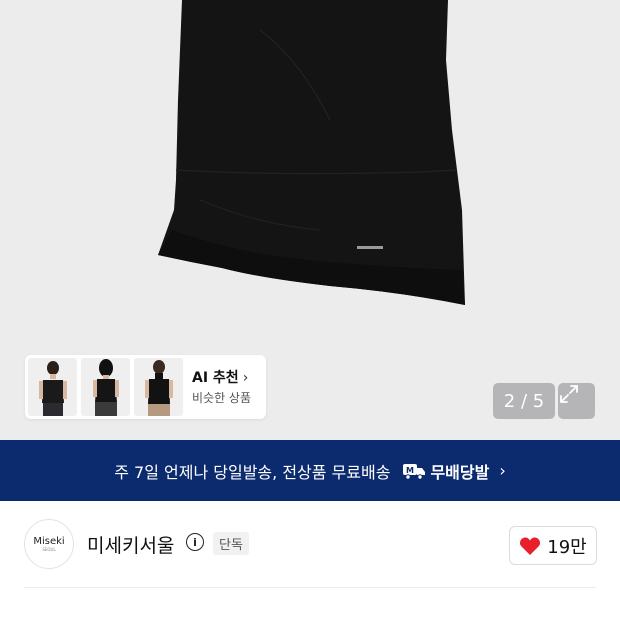 The height and width of the screenshot is (620, 620). I want to click on seller-logo: Miseki SEOUL, so click(49, 544).